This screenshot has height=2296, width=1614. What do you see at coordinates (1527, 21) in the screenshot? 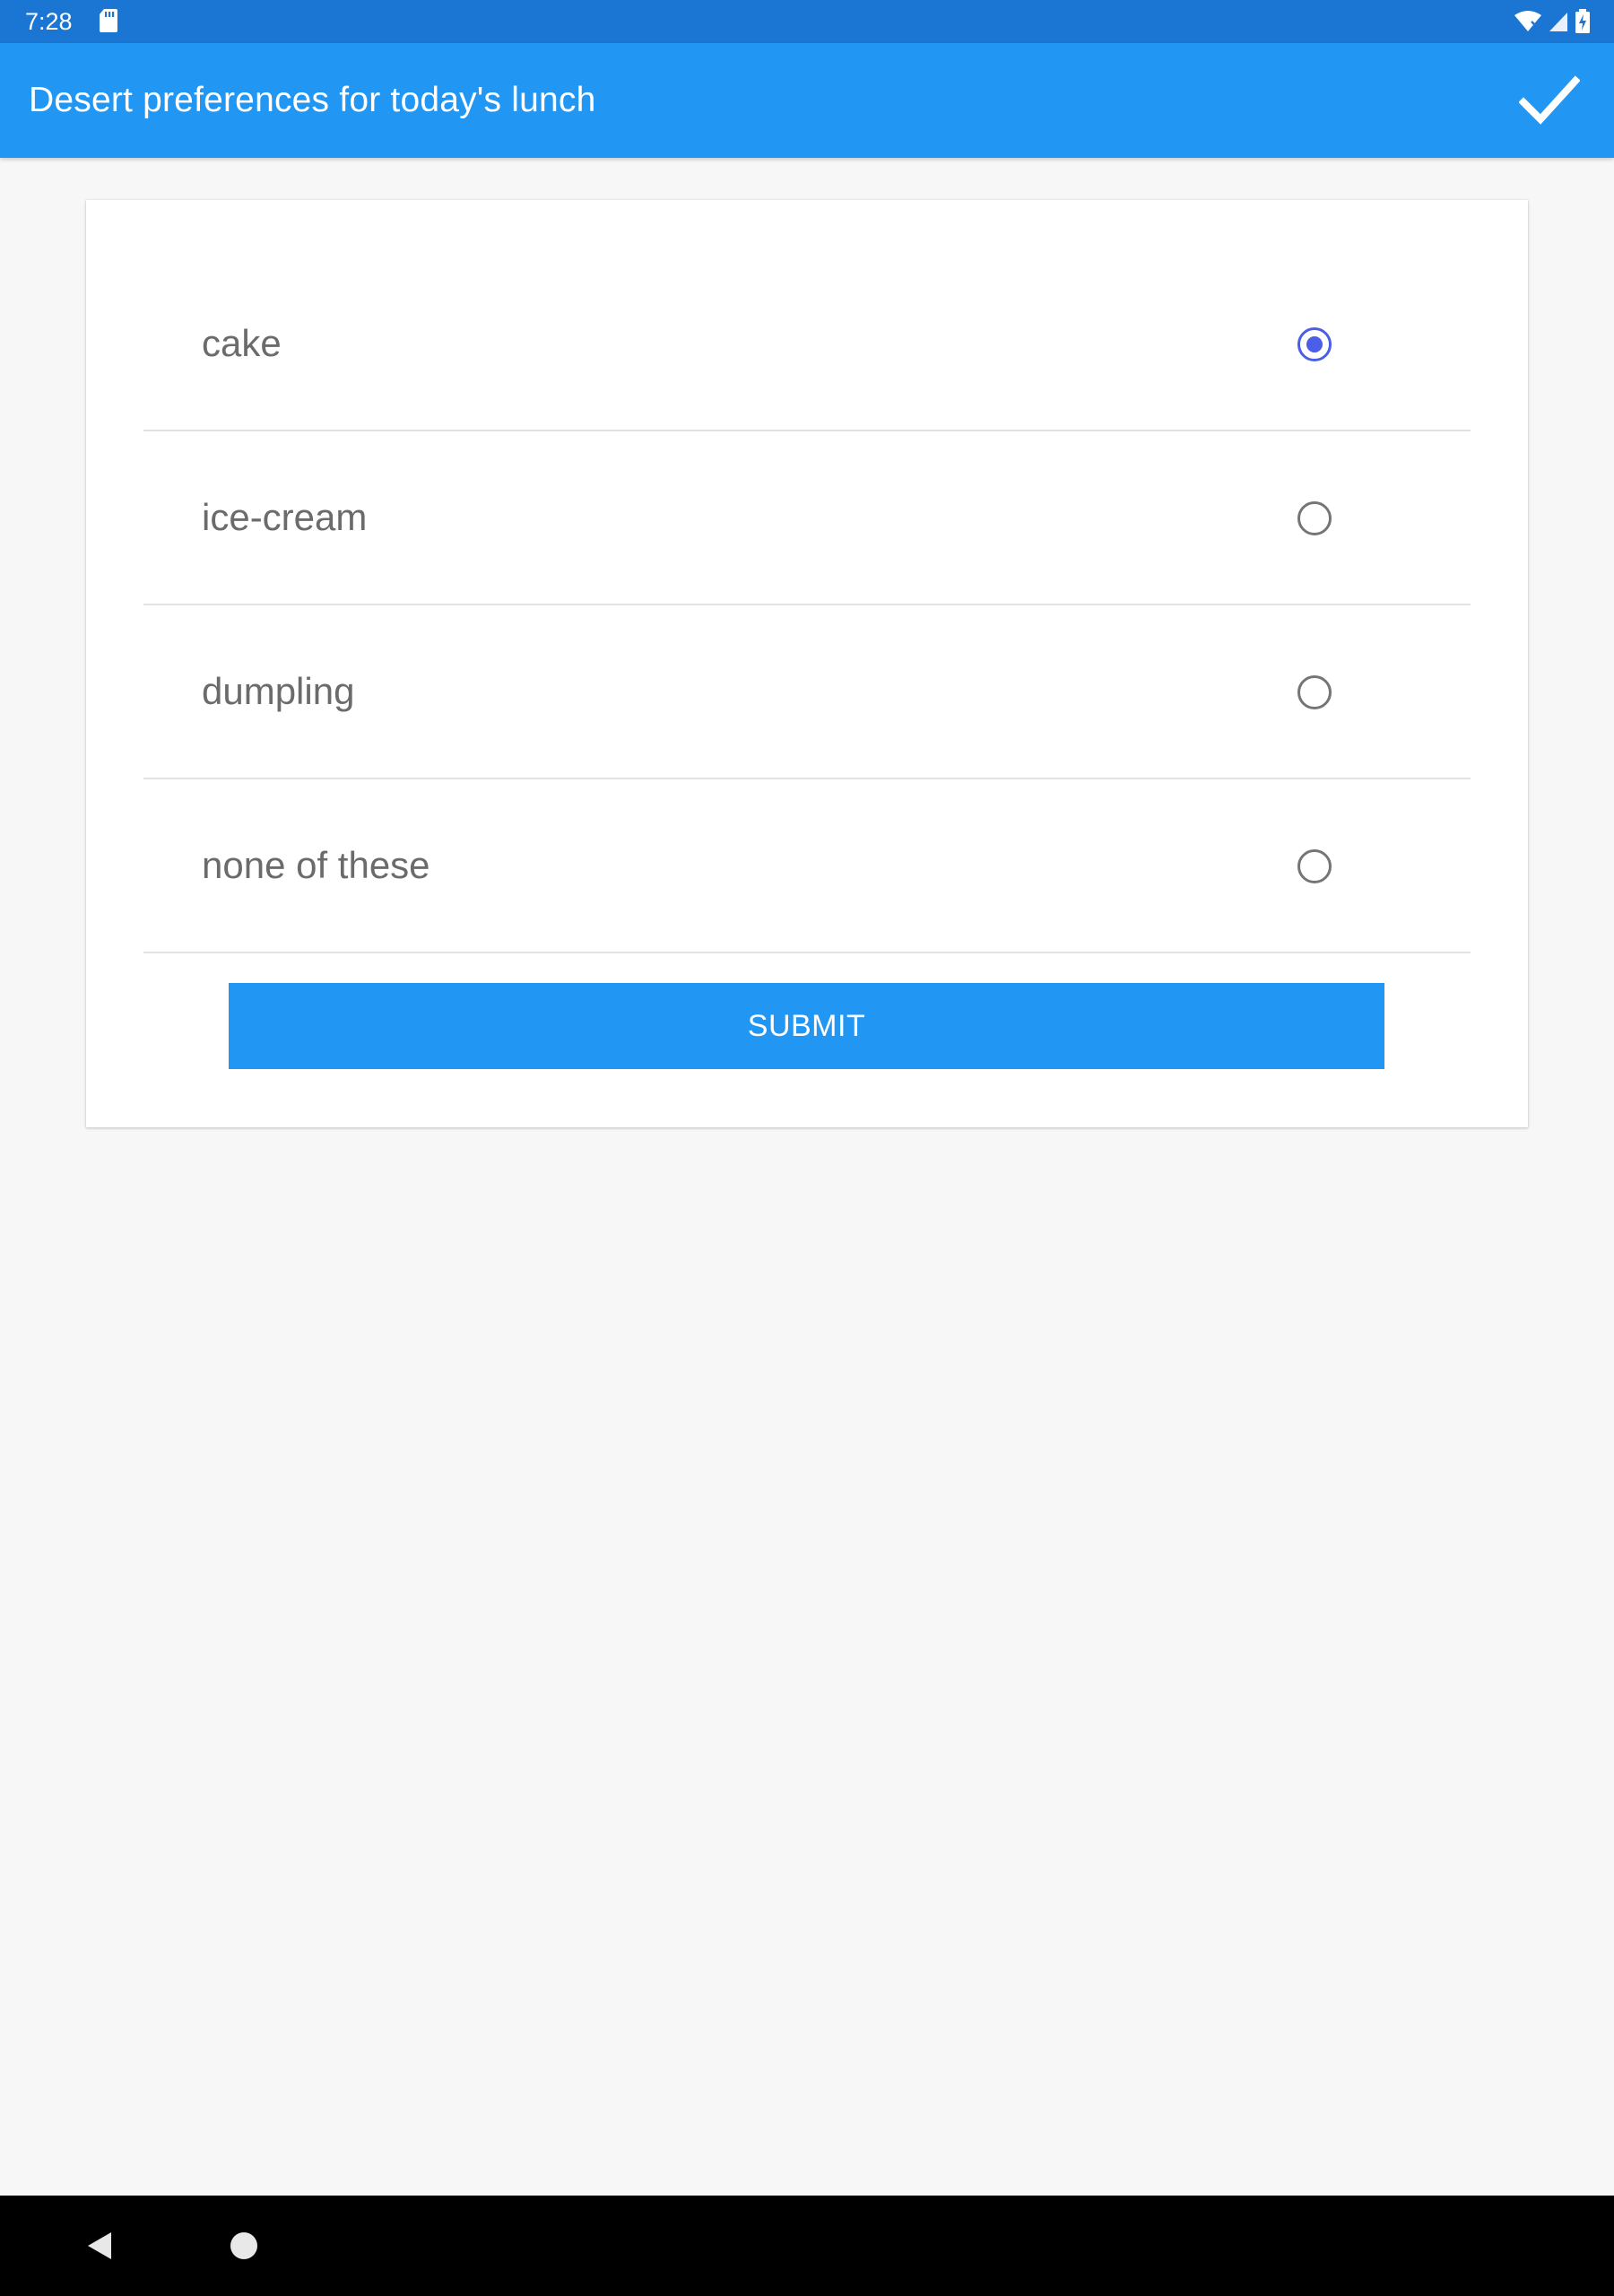
I see `wifi-icon` at bounding box center [1527, 21].